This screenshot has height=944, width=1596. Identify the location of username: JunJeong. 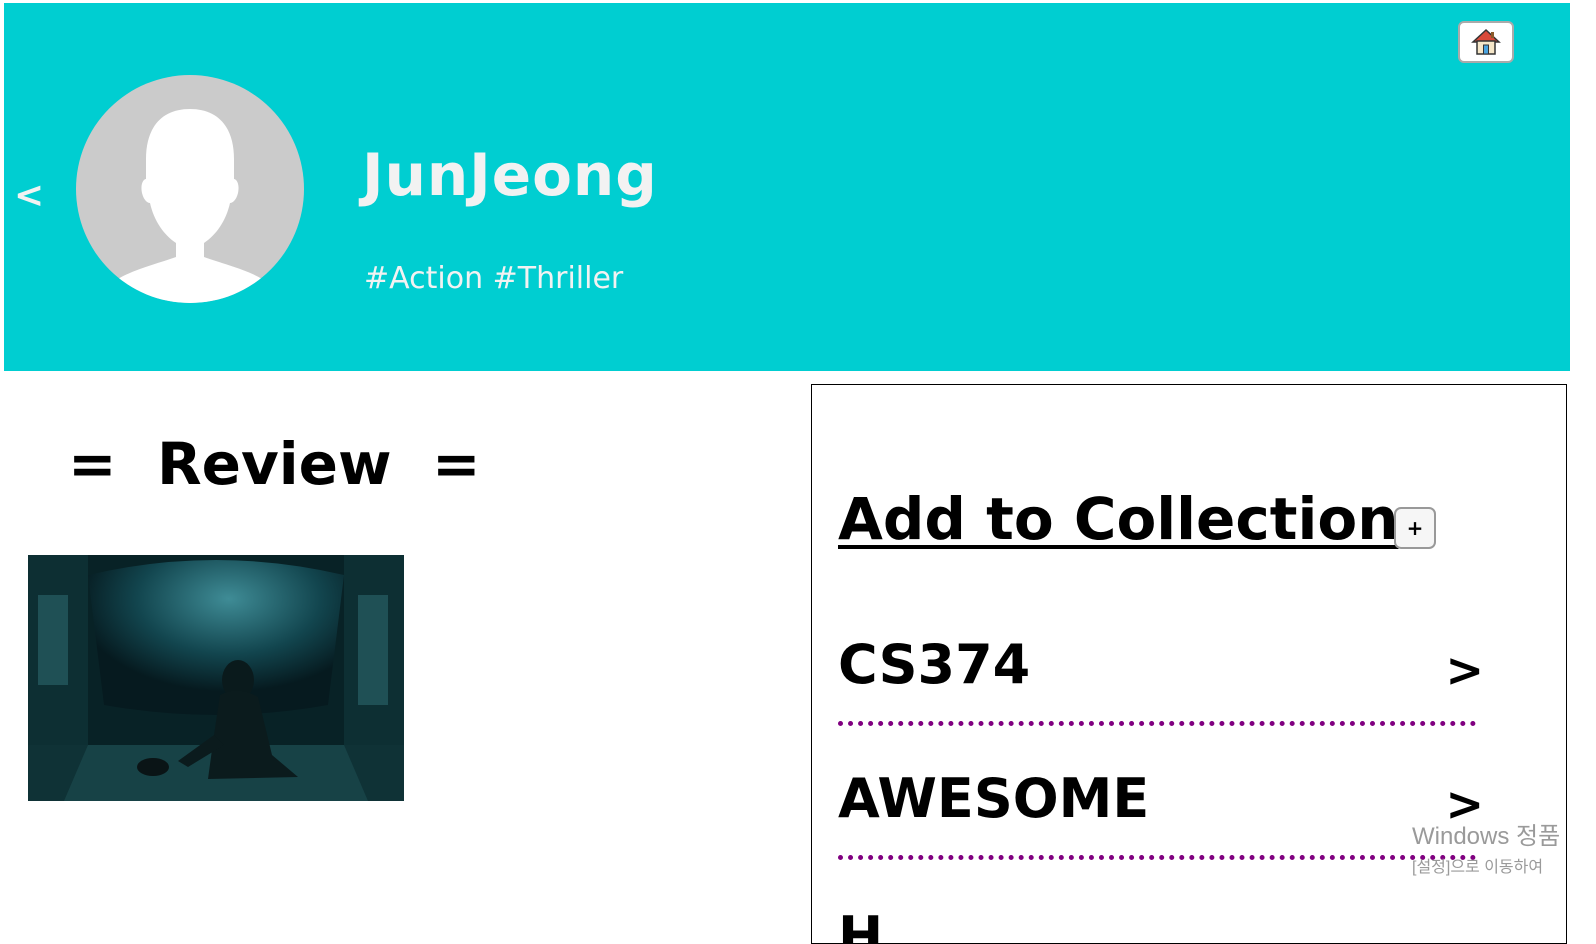
(510, 175).